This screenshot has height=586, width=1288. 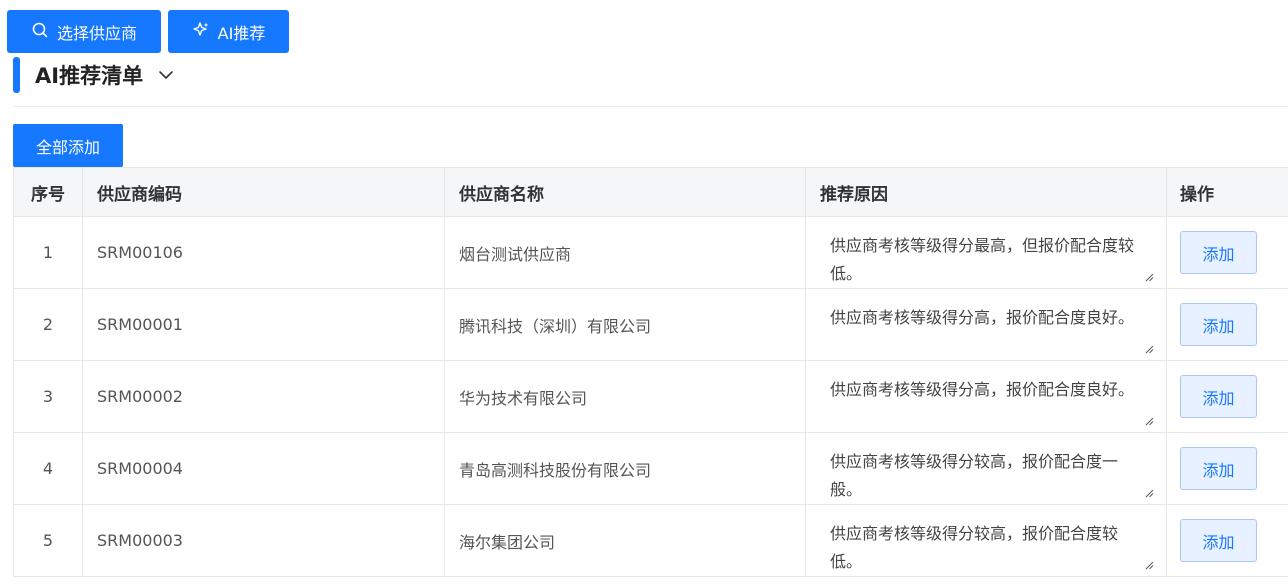 I want to click on reason-text: 供应商考核等级得分较高，报价配合度较低。, so click(x=974, y=547).